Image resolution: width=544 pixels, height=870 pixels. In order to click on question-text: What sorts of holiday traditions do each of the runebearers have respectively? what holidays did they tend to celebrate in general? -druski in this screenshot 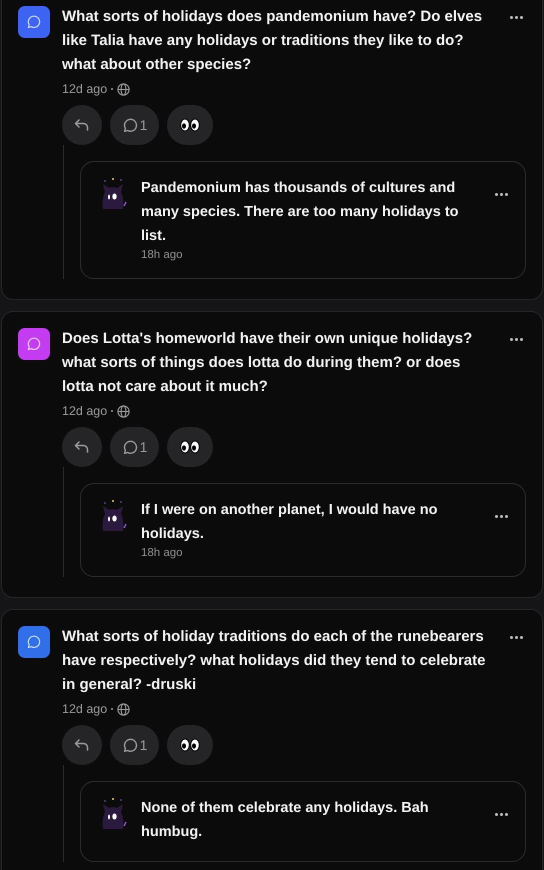, I will do `click(274, 661)`.